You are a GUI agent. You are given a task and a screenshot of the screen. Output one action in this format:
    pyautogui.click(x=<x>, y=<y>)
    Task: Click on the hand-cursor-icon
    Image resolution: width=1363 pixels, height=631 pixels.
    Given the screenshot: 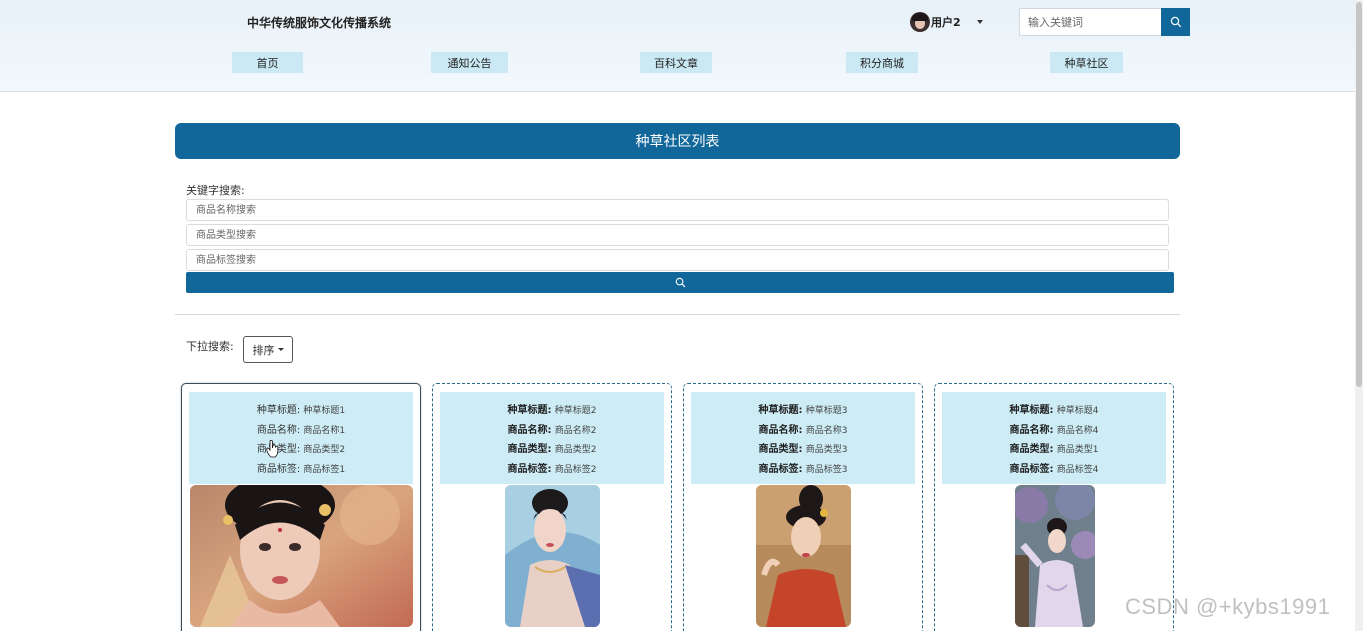 What is the action you would take?
    pyautogui.click(x=272, y=449)
    